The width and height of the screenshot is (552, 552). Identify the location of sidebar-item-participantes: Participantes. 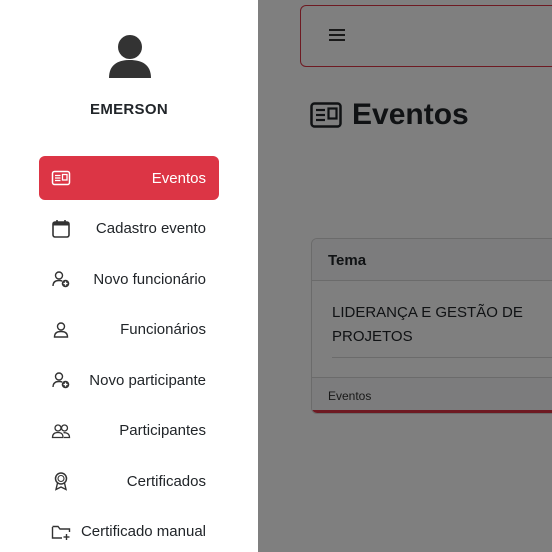
(129, 431).